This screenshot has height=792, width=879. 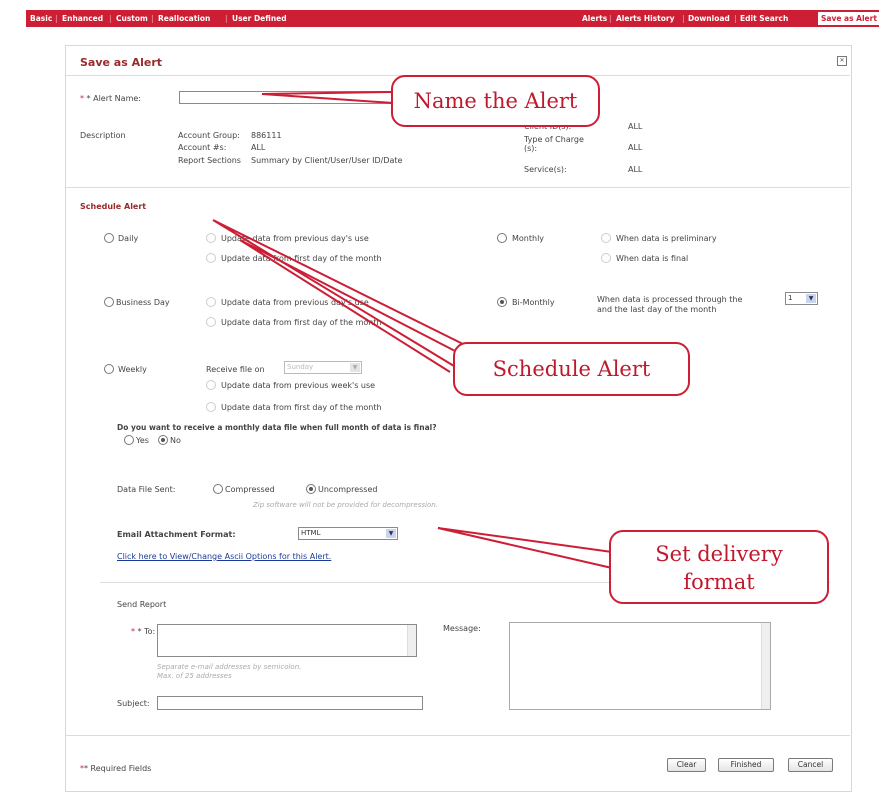 What do you see at coordinates (571, 369) in the screenshot?
I see `callout-schedule-alert: Schedule Alert` at bounding box center [571, 369].